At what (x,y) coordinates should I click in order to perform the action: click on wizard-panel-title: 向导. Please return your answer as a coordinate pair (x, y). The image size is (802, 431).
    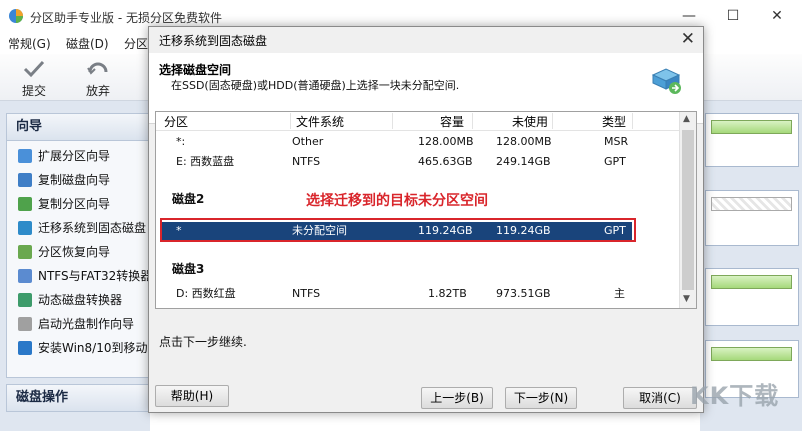
    Looking at the image, I should click on (78, 127).